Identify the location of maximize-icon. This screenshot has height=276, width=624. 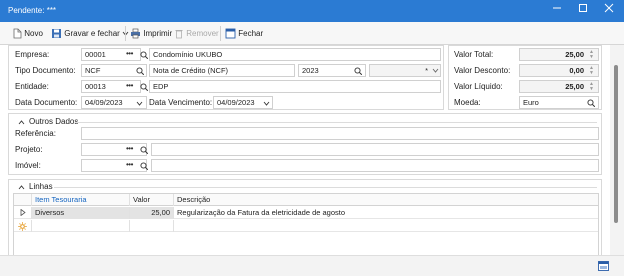
(583, 8).